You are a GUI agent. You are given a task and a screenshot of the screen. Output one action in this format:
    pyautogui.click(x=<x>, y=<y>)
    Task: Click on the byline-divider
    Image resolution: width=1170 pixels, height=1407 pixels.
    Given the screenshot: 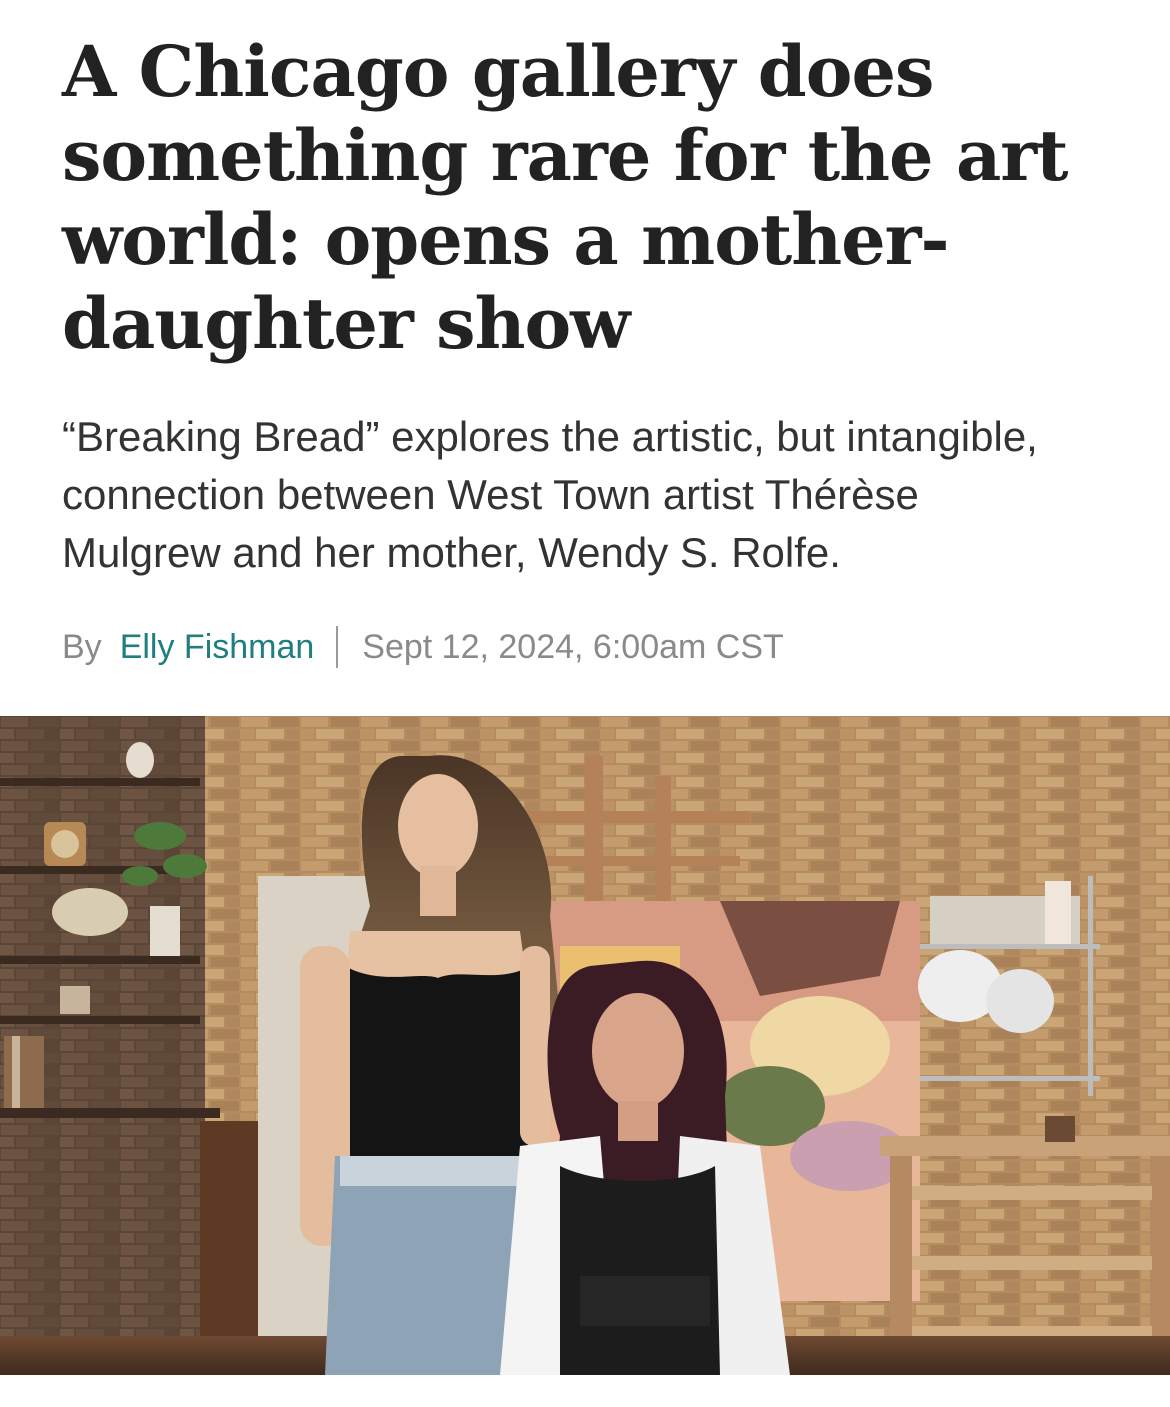 What is the action you would take?
    pyautogui.click(x=337, y=647)
    